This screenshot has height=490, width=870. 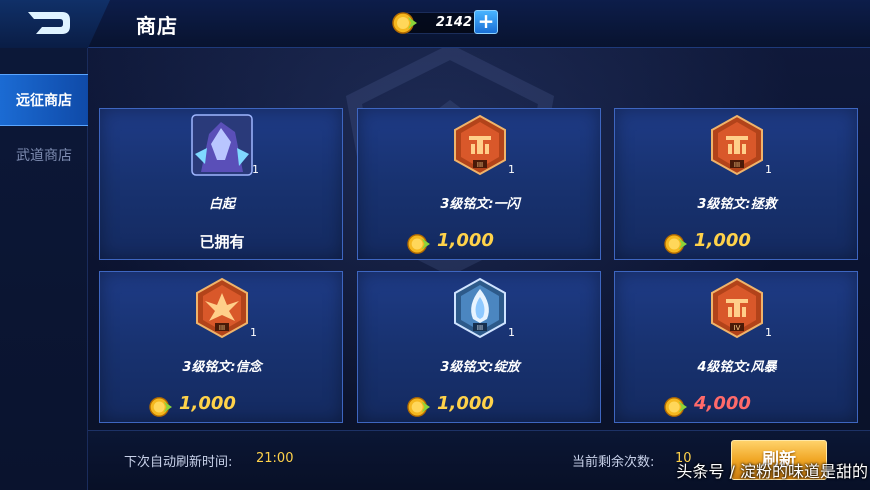 I want to click on add-coins-button: +, so click(x=486, y=22).